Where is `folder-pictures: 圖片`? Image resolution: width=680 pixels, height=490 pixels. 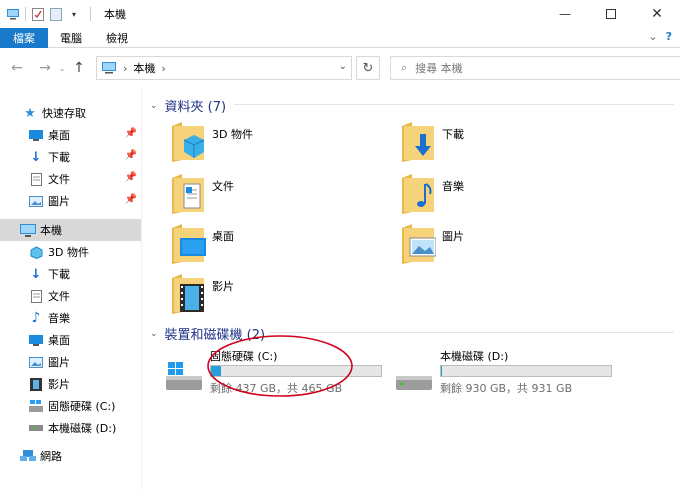
folder-pictures: 圖片 is located at coordinates (500, 246).